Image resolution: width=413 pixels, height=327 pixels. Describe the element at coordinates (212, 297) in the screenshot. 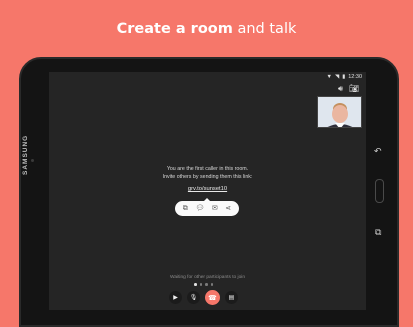

I see `hang-up-icon: ☎` at that location.